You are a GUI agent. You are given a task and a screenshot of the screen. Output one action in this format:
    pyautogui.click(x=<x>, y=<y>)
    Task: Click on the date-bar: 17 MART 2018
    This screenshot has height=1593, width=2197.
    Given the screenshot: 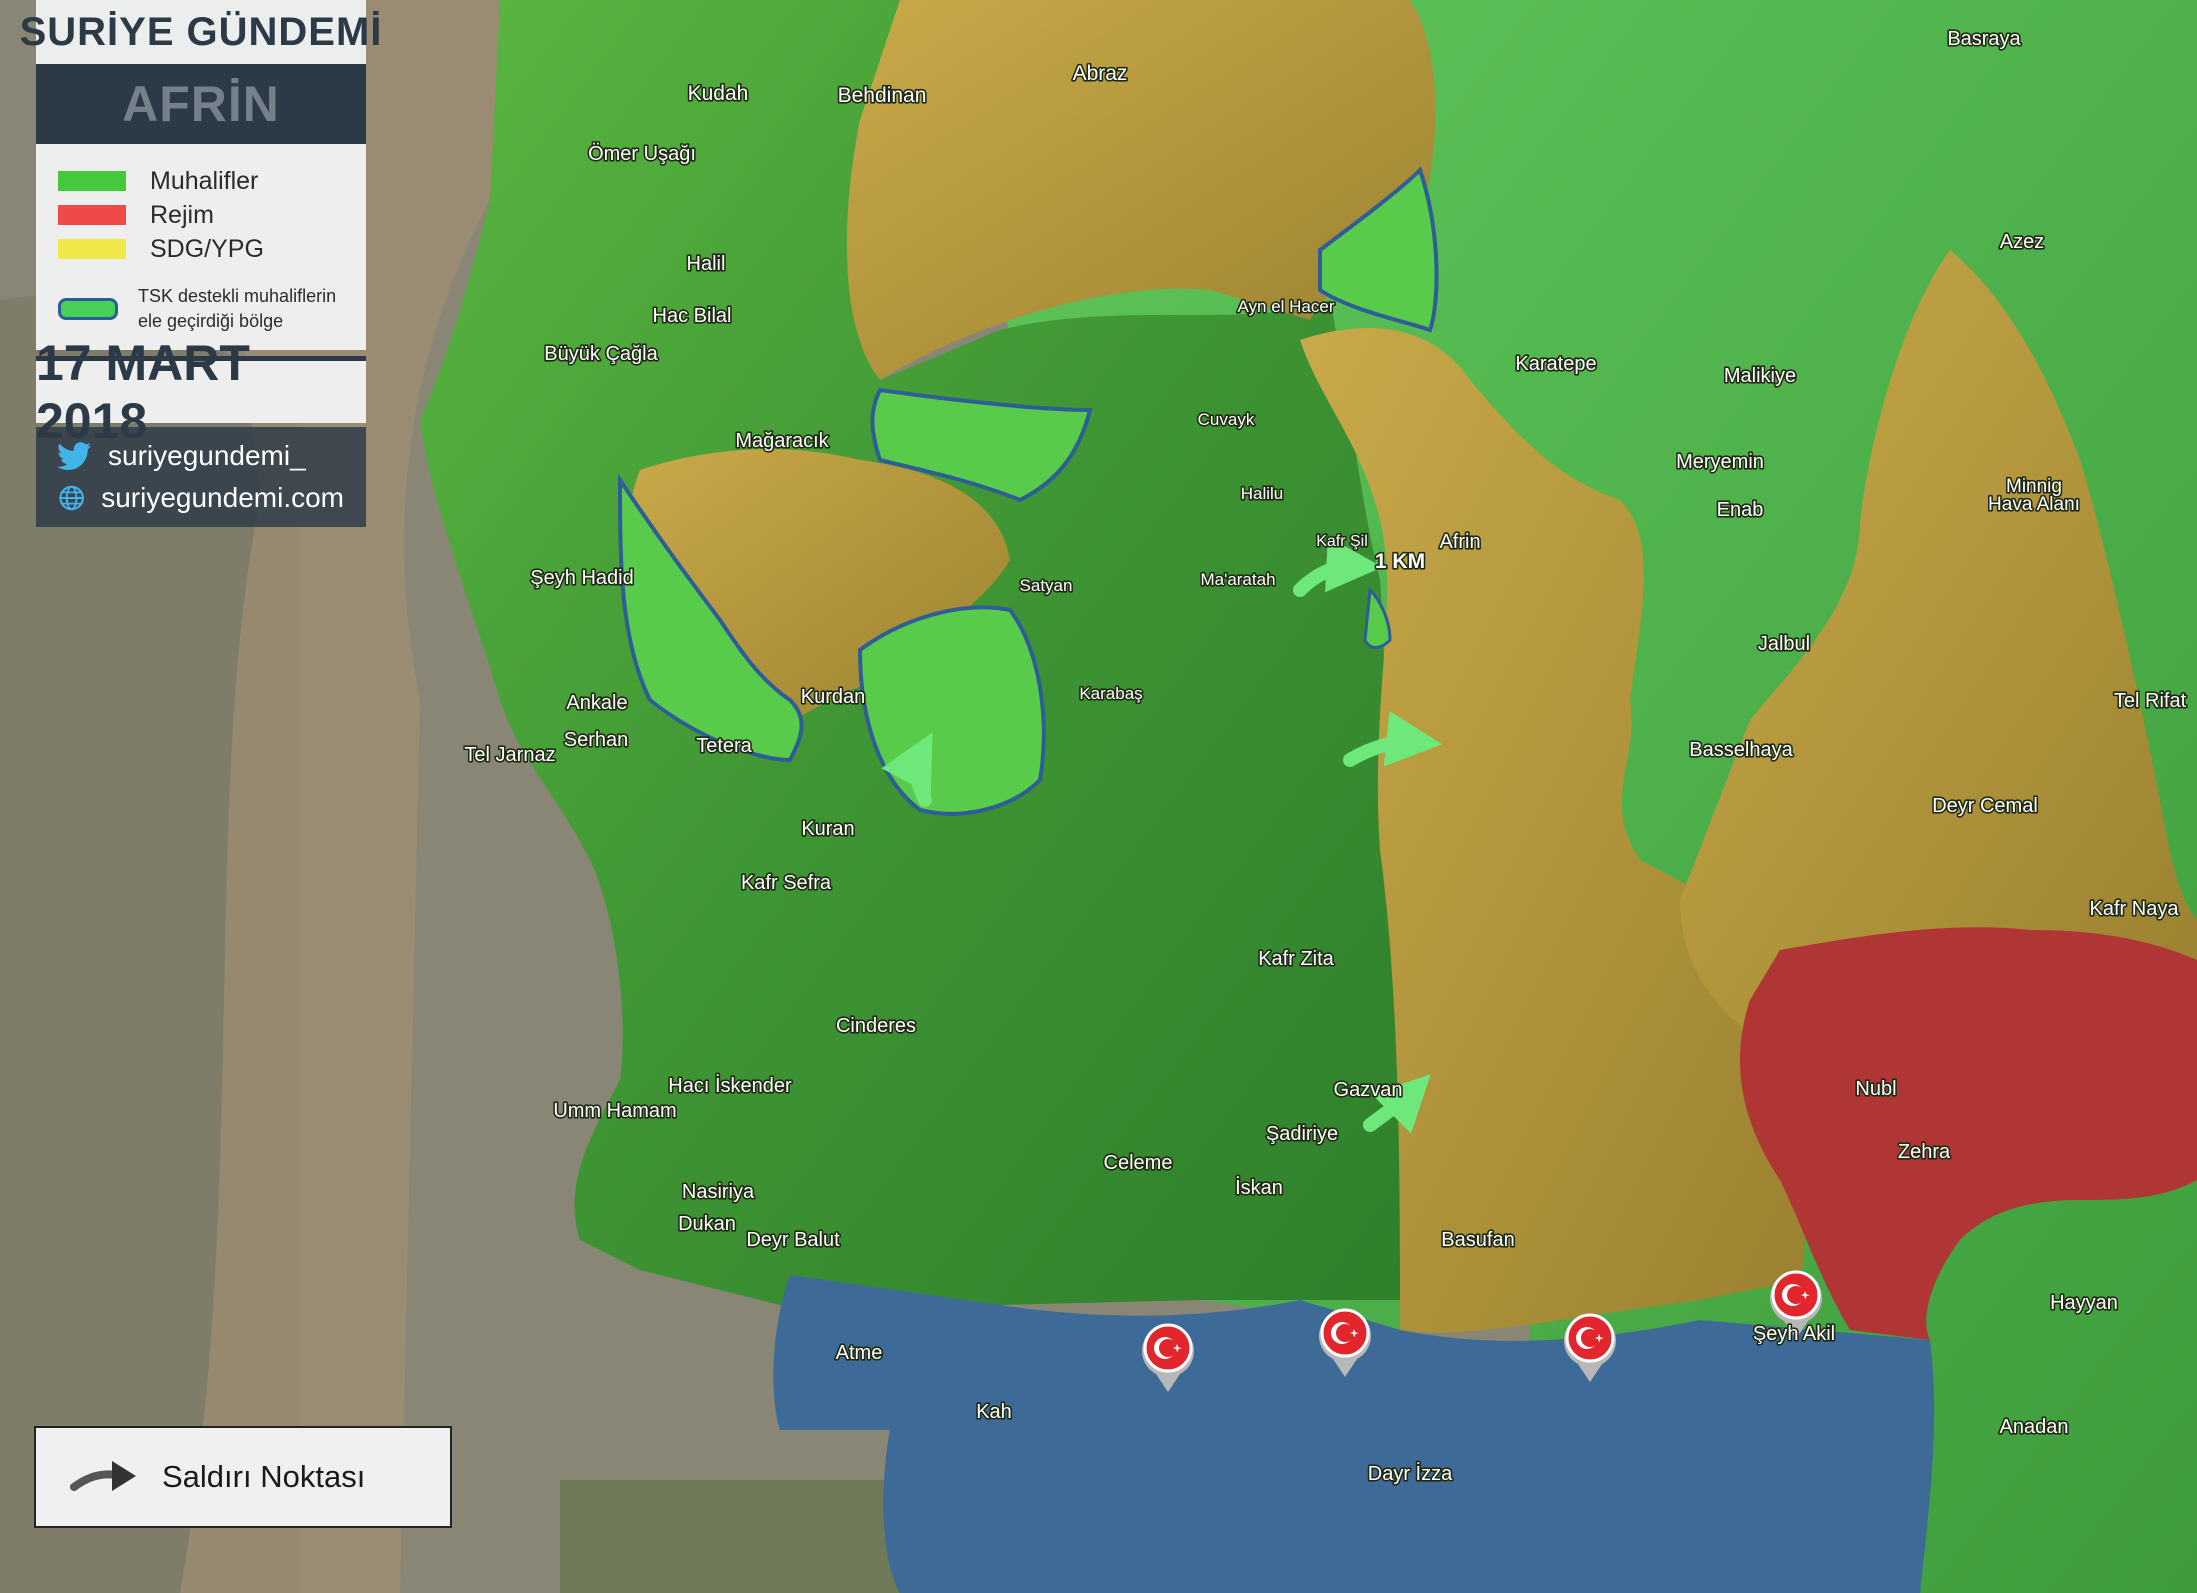 What is the action you would take?
    pyautogui.click(x=201, y=392)
    